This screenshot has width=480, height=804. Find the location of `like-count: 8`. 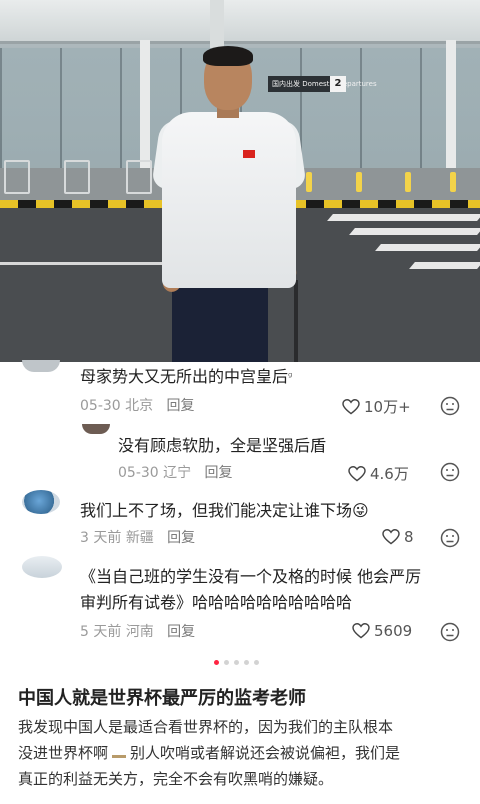

like-count: 8 is located at coordinates (409, 537).